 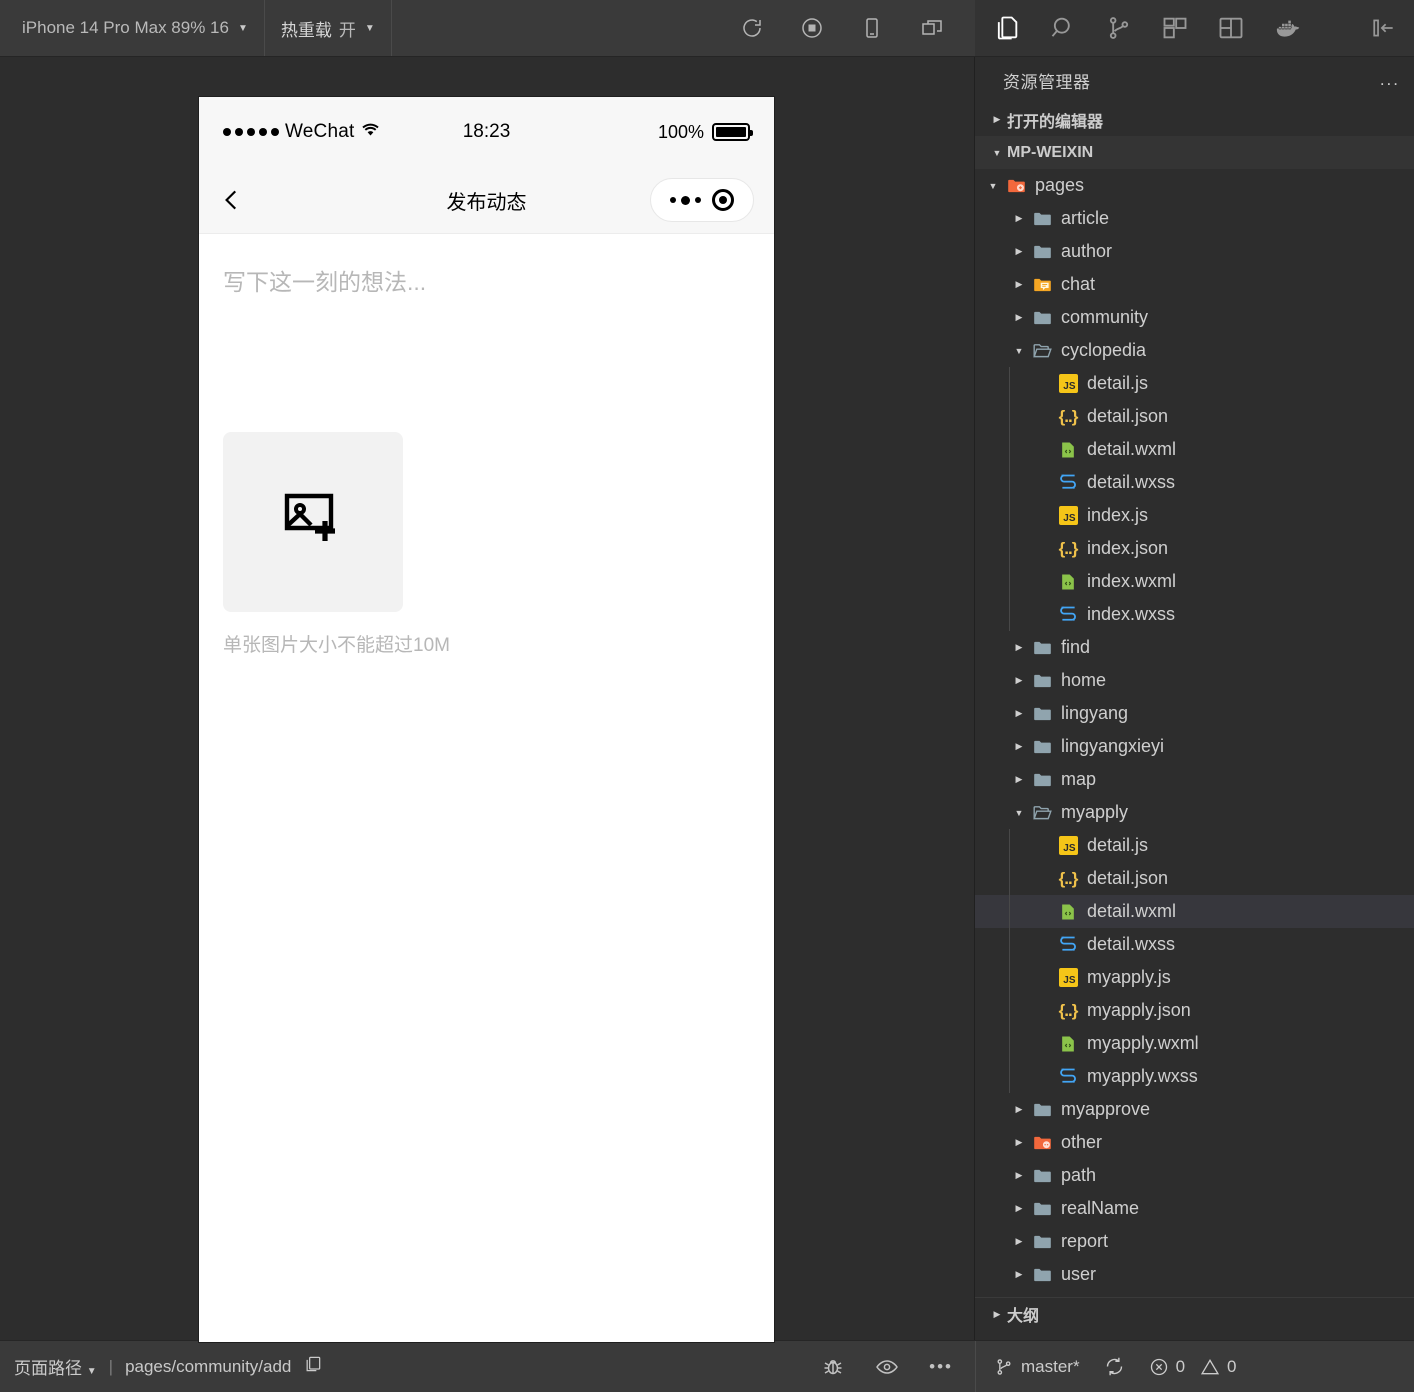 I want to click on extensions-icon, so click(x=1175, y=28).